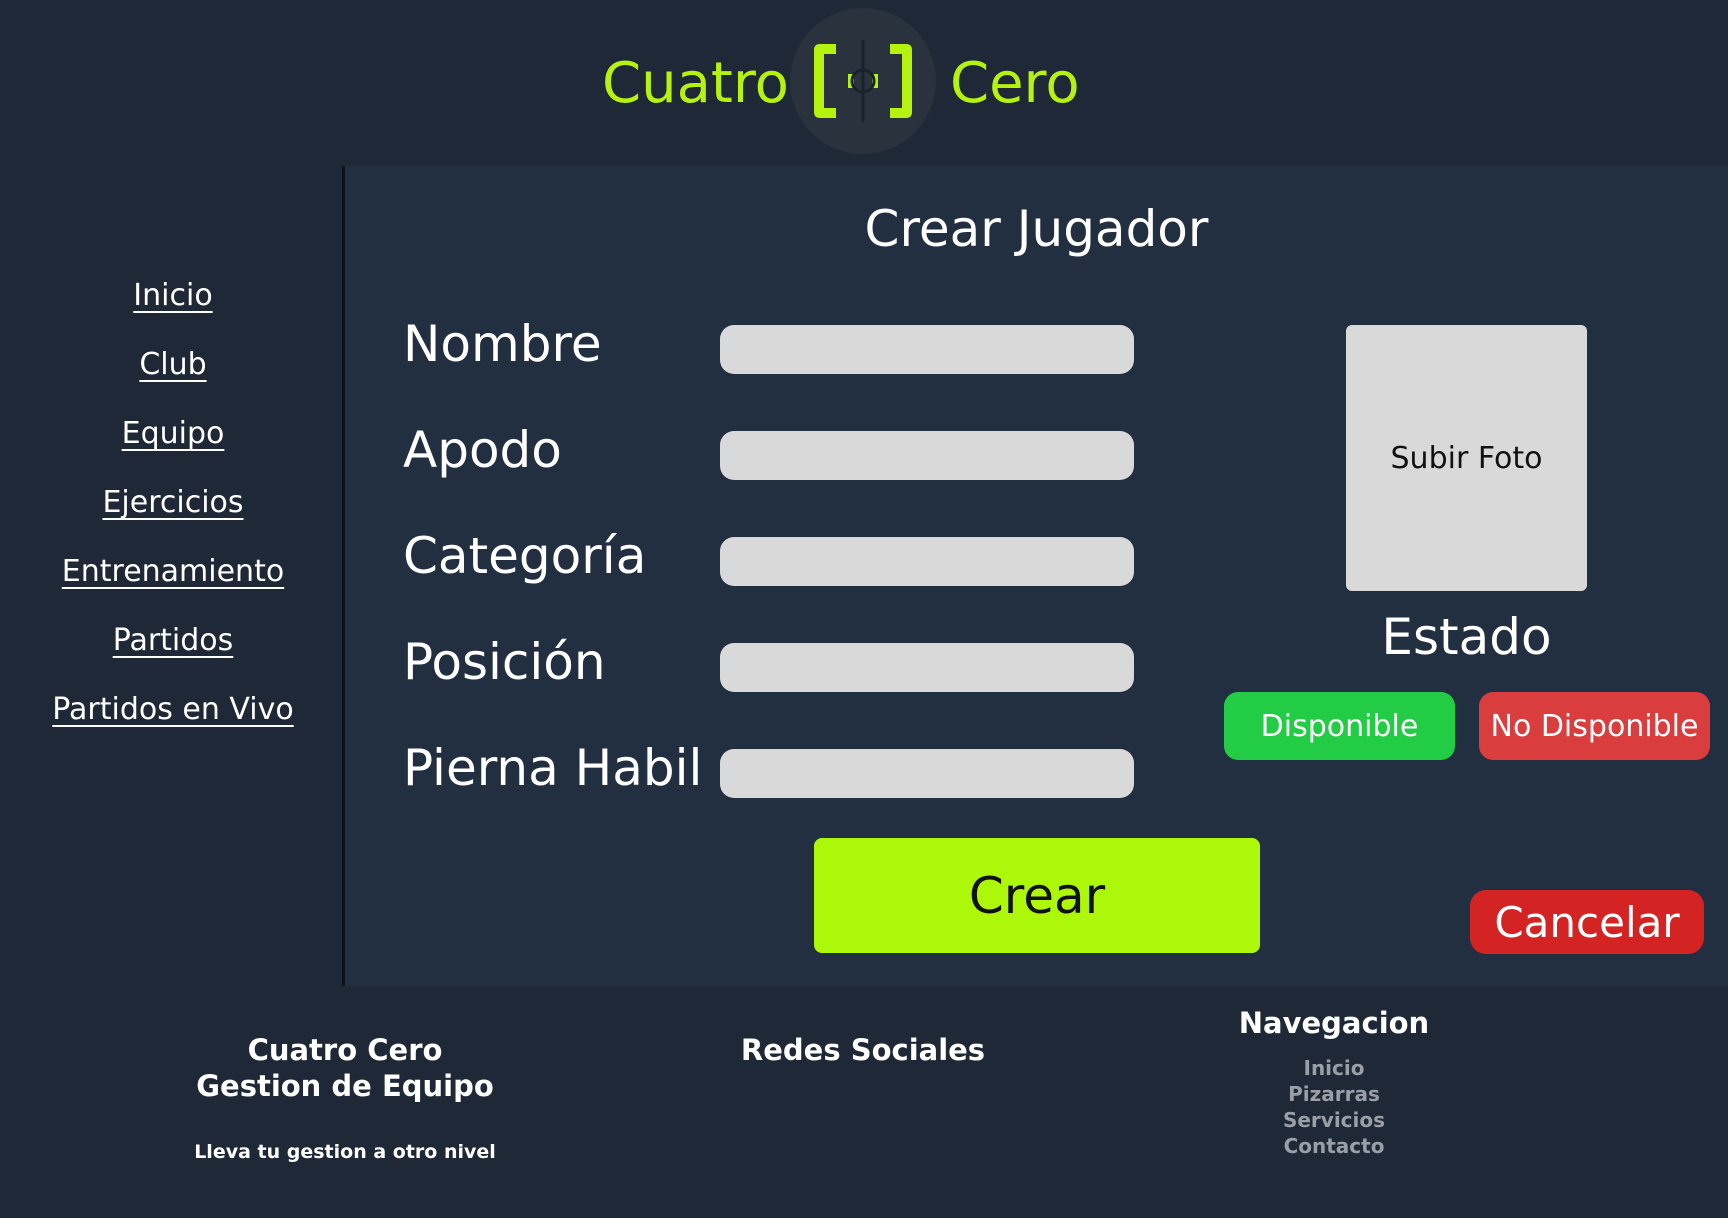 The height and width of the screenshot is (1218, 1728). I want to click on footer-brand-line2: Gestion de Equipo, so click(345, 1086).